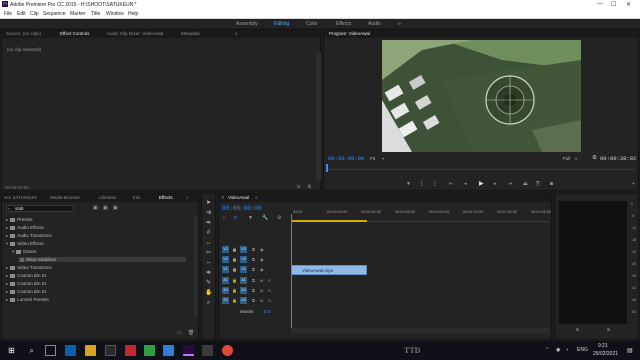  I want to click on task-view-icon, so click(50, 350).